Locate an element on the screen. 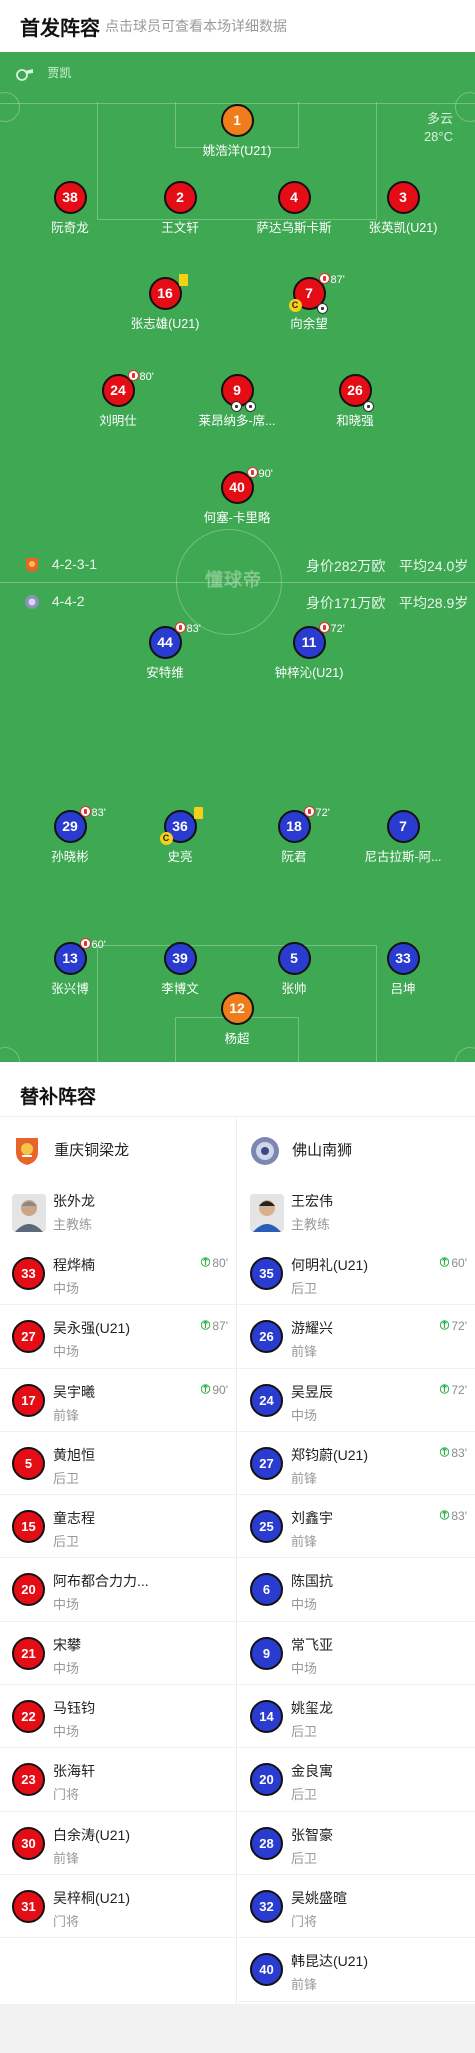 The image size is (475, 2053). player-number-wrap: 36 C is located at coordinates (181, 826).